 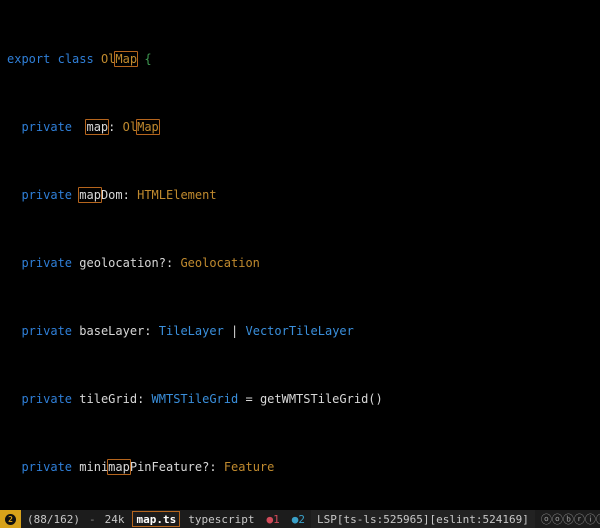 I want to click on code-line: private minimapPinFeature?: Feature, so click(x=300, y=467).